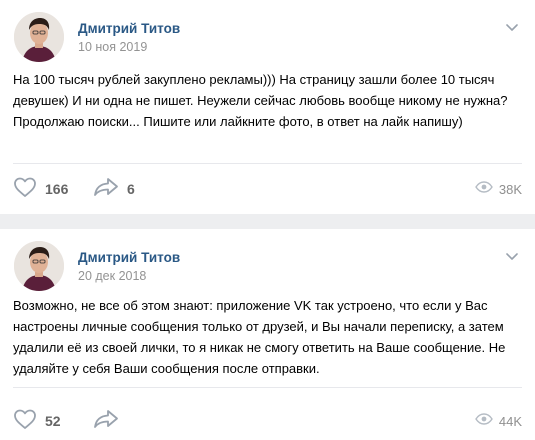  What do you see at coordinates (40, 189) in the screenshot?
I see `like-button: 166` at bounding box center [40, 189].